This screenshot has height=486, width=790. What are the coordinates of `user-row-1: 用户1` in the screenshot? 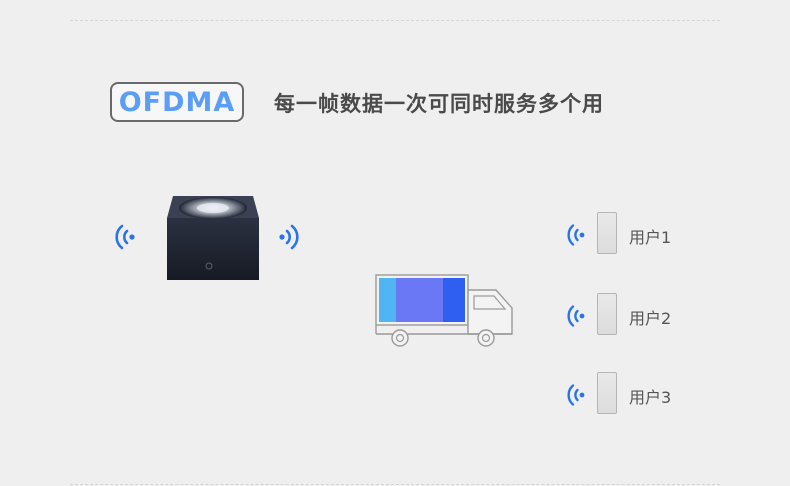 It's located at (635, 234).